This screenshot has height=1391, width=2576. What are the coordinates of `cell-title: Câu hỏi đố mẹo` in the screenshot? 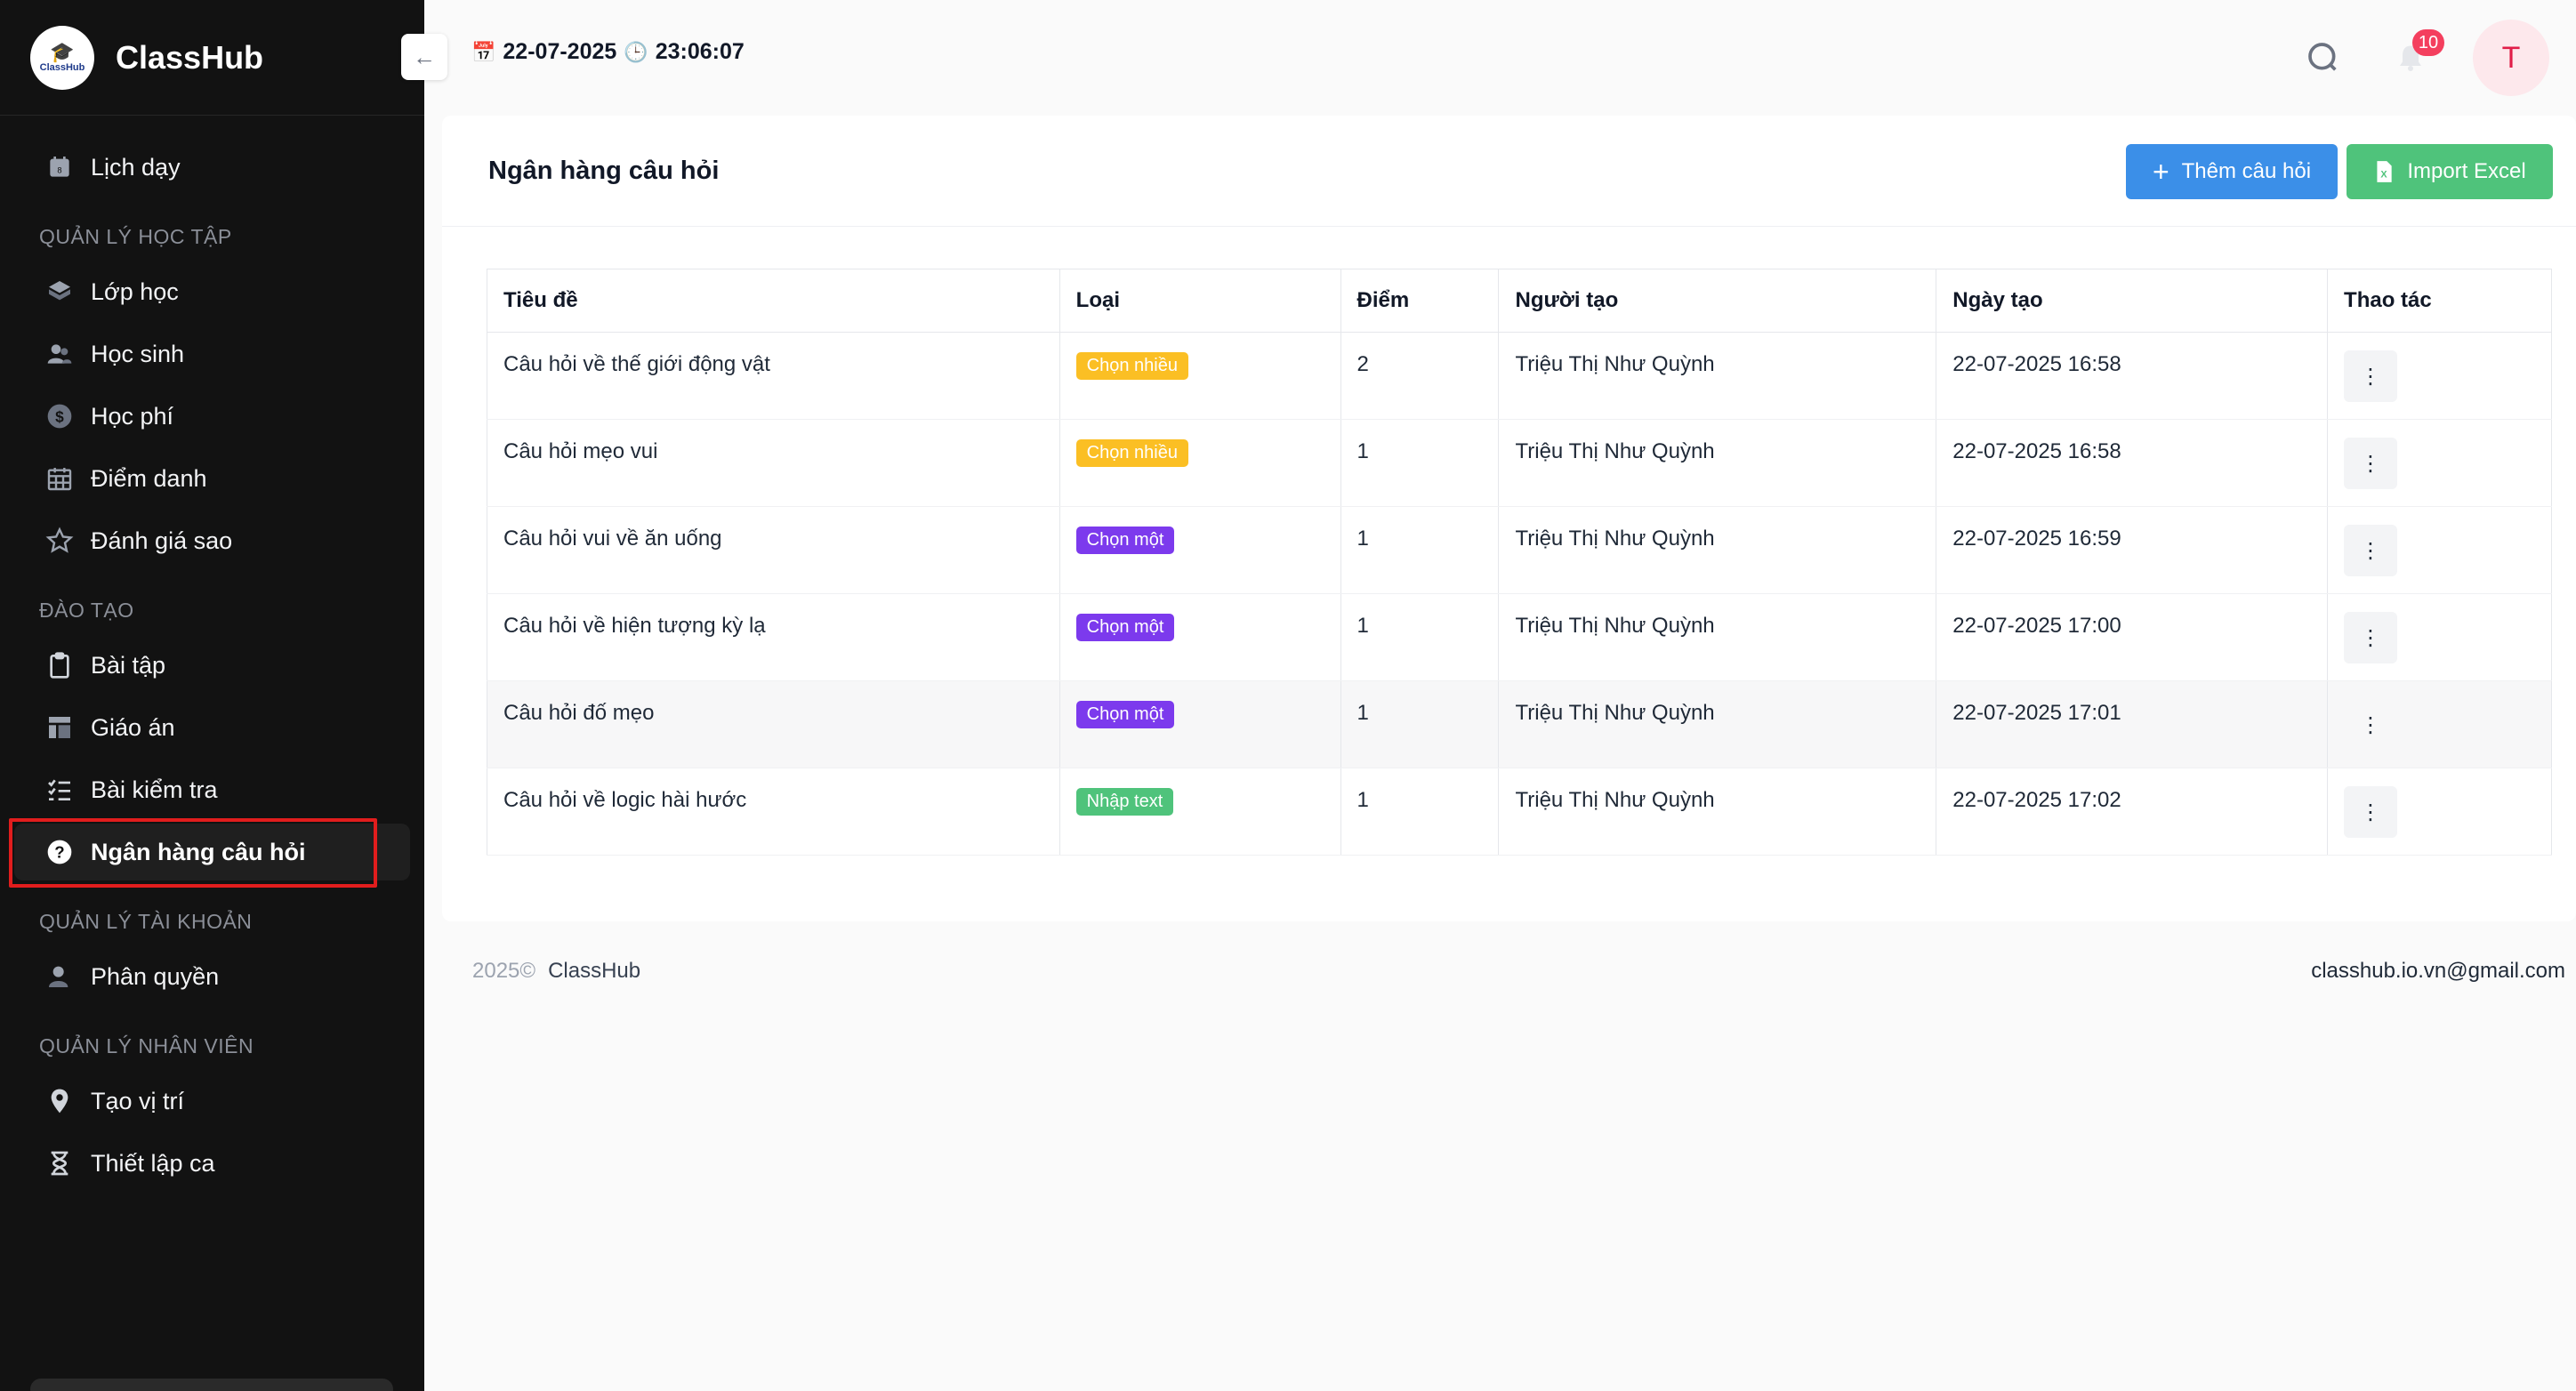 It's located at (773, 724).